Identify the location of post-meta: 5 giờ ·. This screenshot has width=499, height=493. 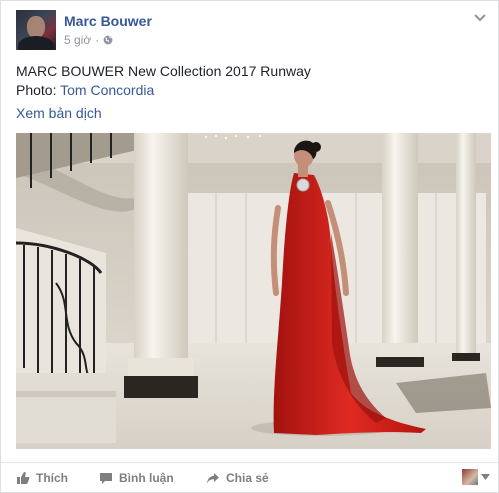
(88, 40).